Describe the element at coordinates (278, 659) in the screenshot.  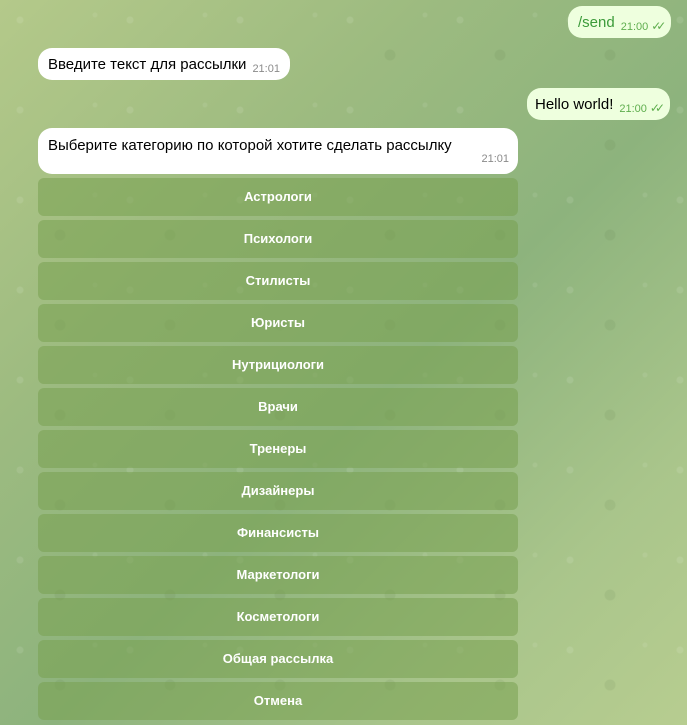
I see `general-broadcast-button: Общая рассылка` at that location.